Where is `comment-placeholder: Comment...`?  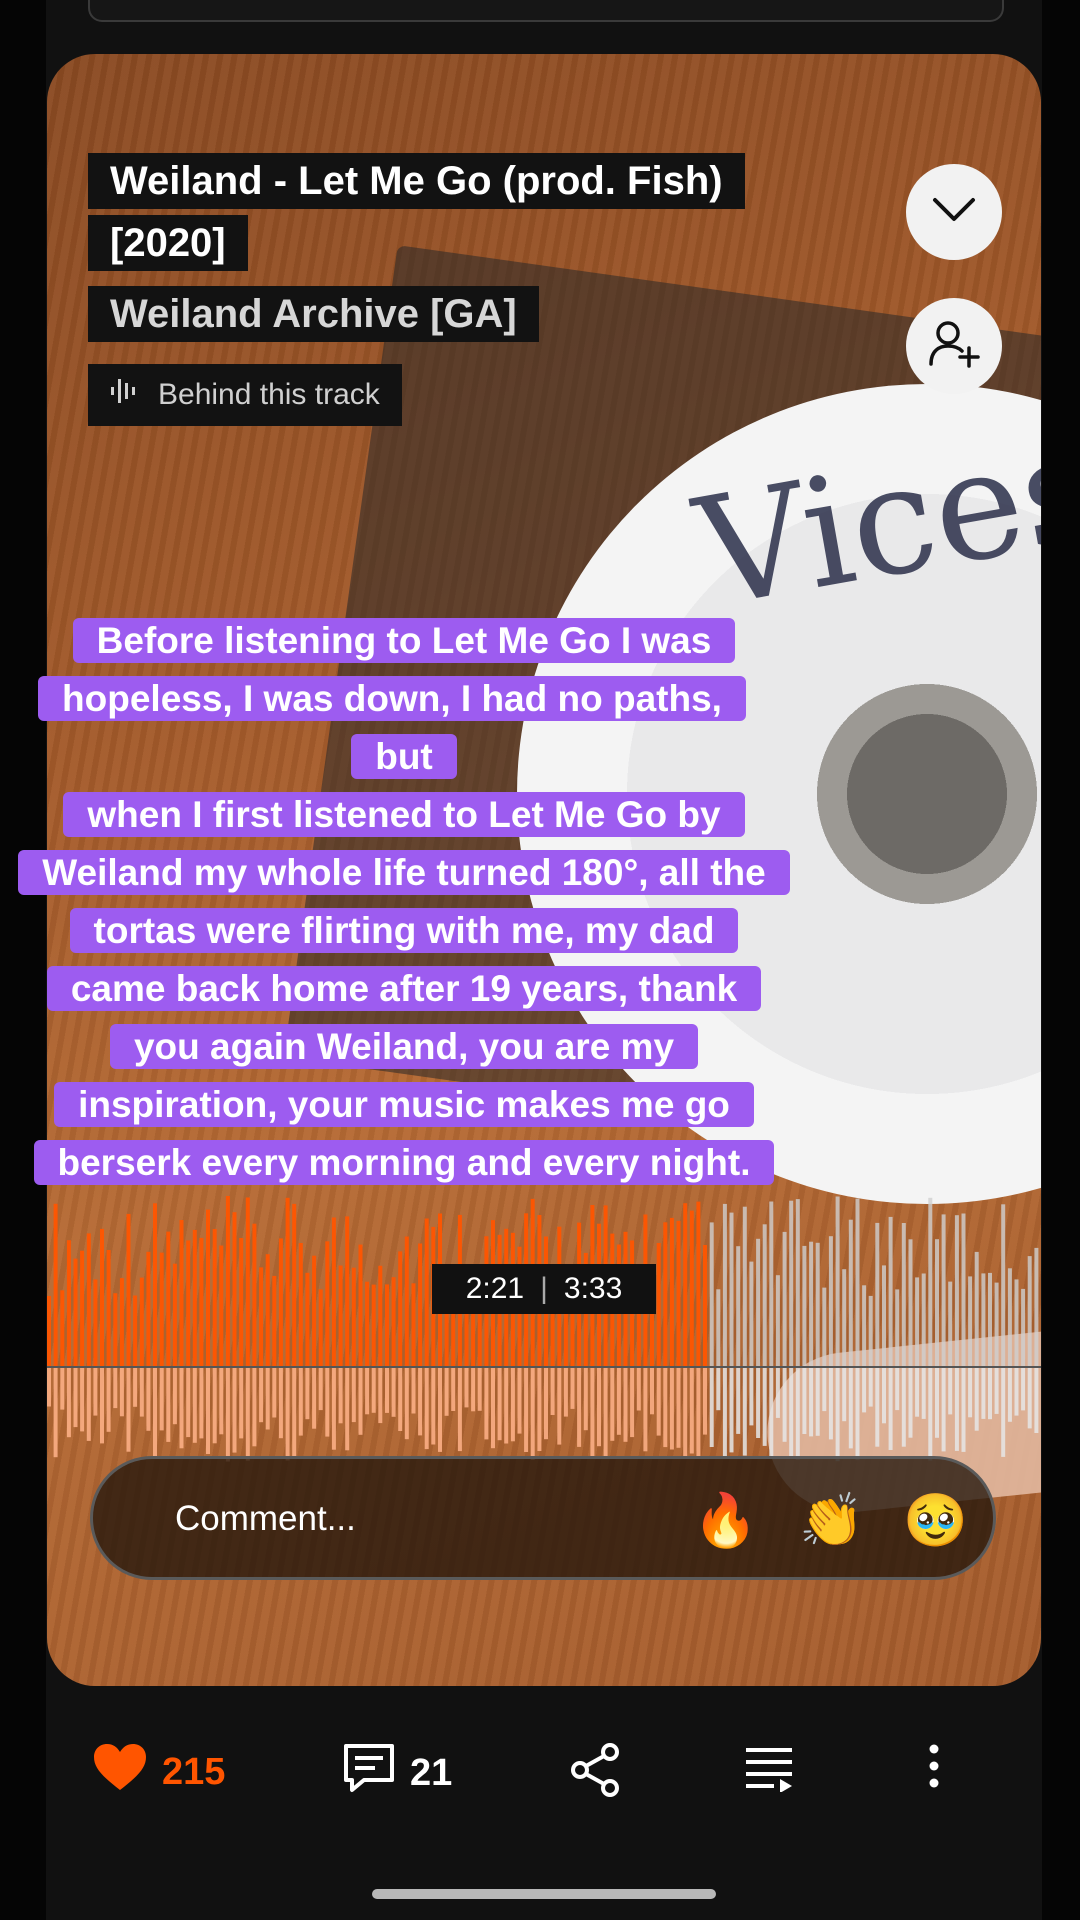
comment-placeholder: Comment... is located at coordinates (265, 1518).